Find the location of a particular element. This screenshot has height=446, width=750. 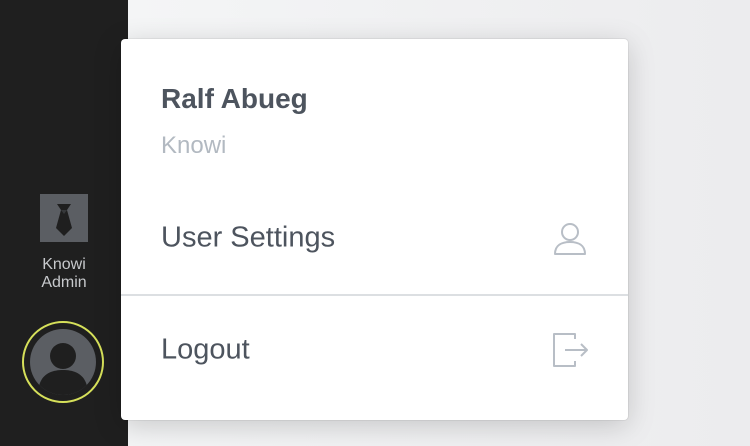

menu-item-label: User Settings is located at coordinates (248, 237).